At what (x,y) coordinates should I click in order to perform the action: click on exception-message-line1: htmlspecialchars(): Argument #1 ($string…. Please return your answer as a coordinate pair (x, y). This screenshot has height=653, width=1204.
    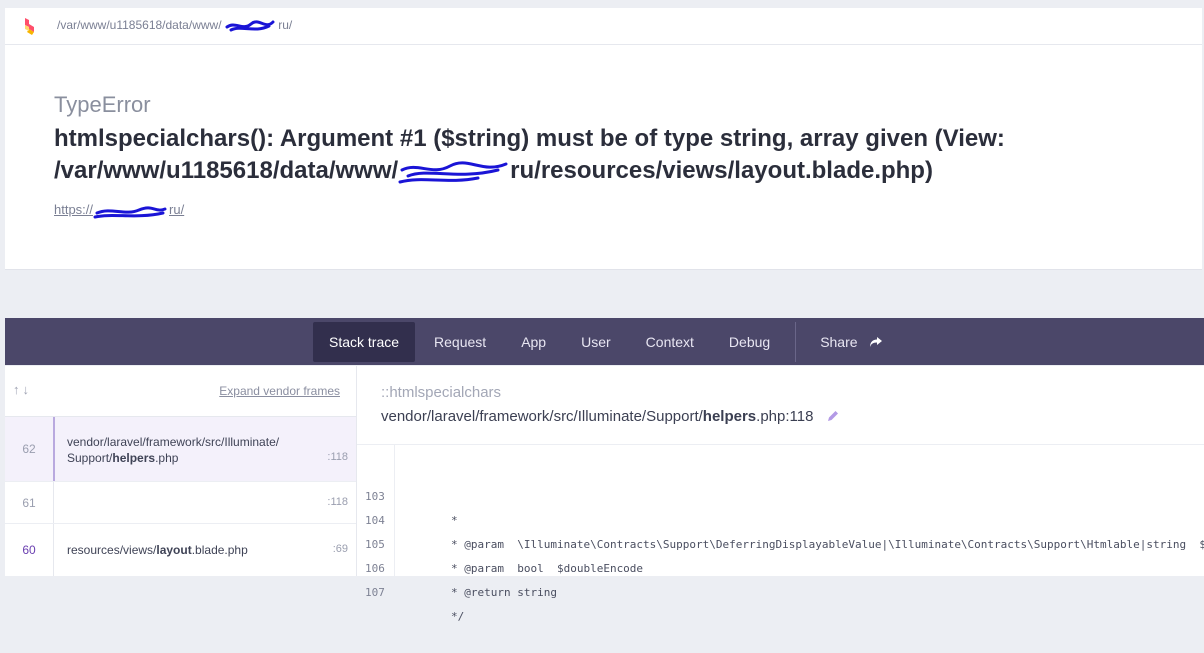
    Looking at the image, I should click on (529, 138).